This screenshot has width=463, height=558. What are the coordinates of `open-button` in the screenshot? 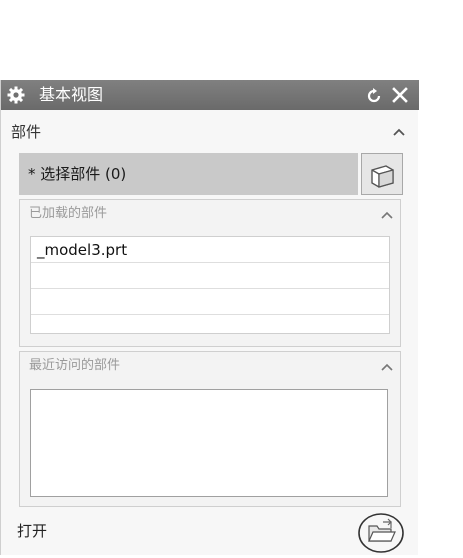 It's located at (381, 533).